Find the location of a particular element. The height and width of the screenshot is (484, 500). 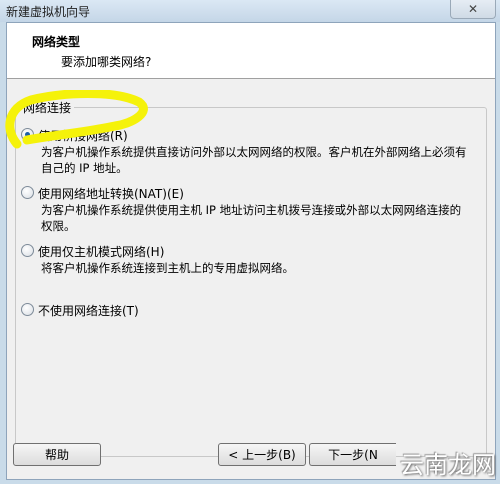

nat-label: 使用网络地址转换(NAT)(E) is located at coordinates (111, 193).